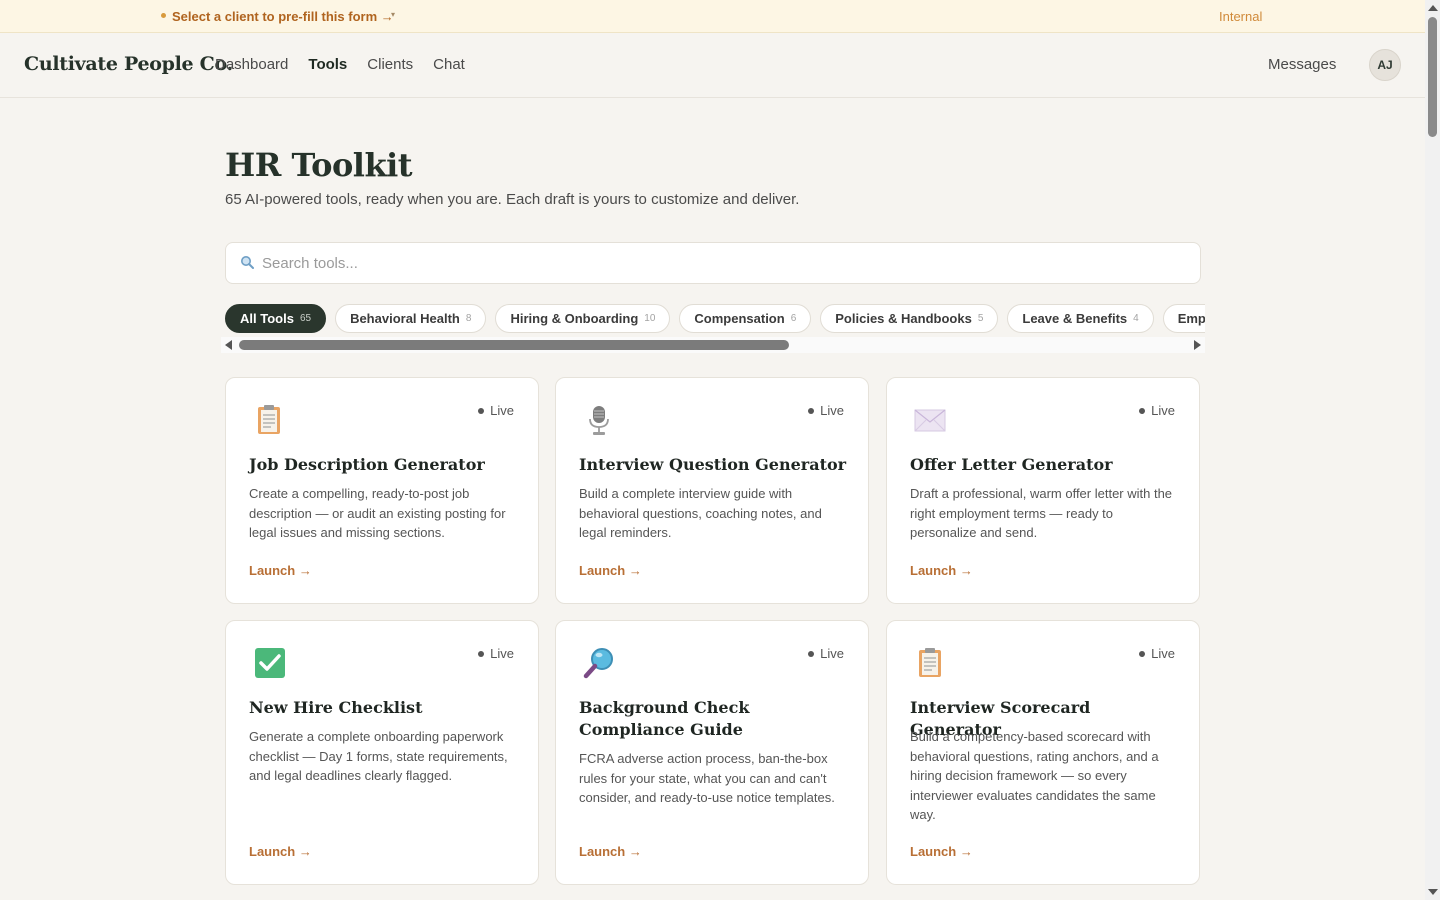 The width and height of the screenshot is (1440, 900). I want to click on envelope-icon, so click(930, 420).